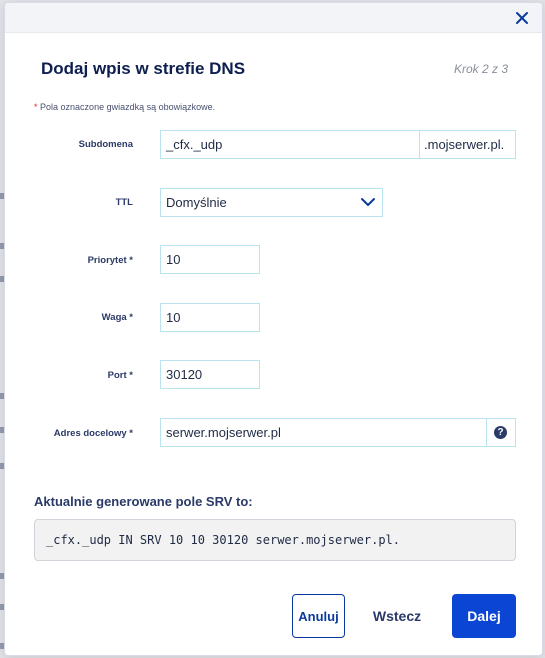  What do you see at coordinates (480, 69) in the screenshot?
I see `step-indicator: Krok 2 z 3` at bounding box center [480, 69].